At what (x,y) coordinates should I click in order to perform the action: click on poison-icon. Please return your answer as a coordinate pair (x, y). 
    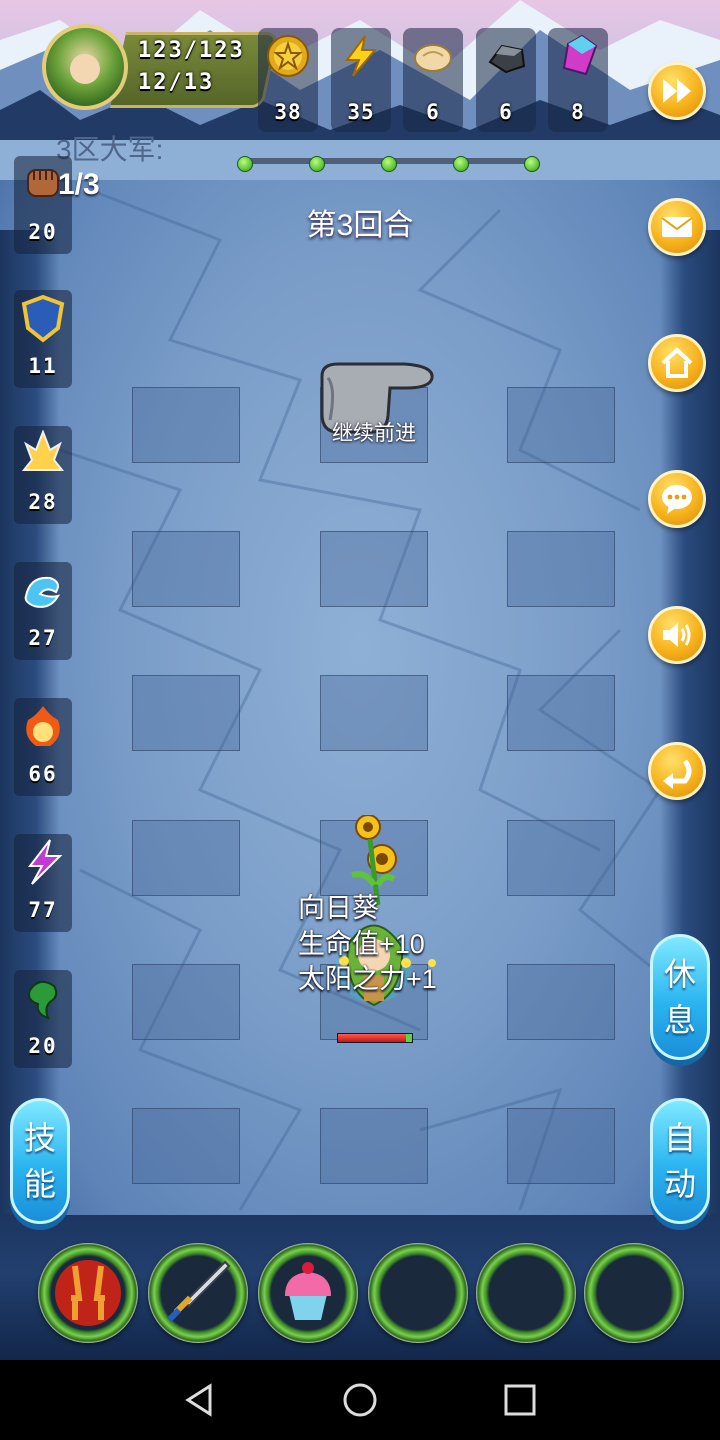
    Looking at the image, I should click on (43, 1000).